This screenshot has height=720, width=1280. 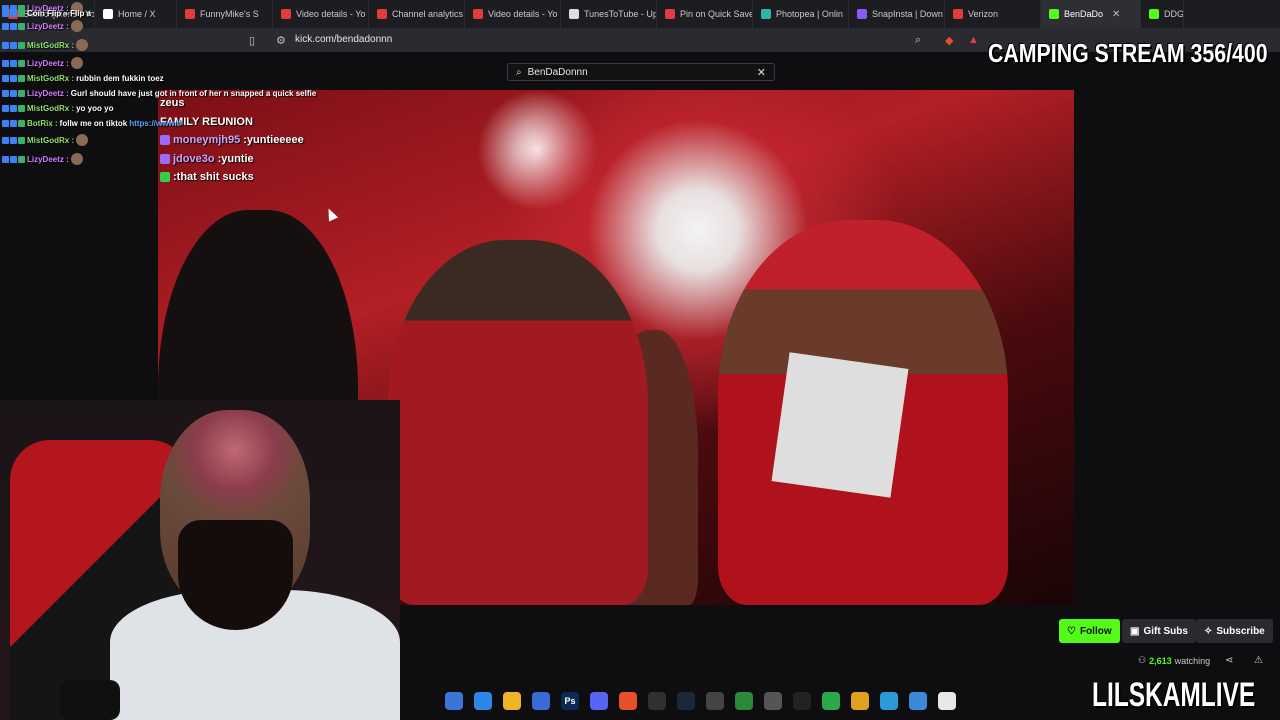 What do you see at coordinates (281, 40) in the screenshot?
I see `site-settings-icon: ⚙` at bounding box center [281, 40].